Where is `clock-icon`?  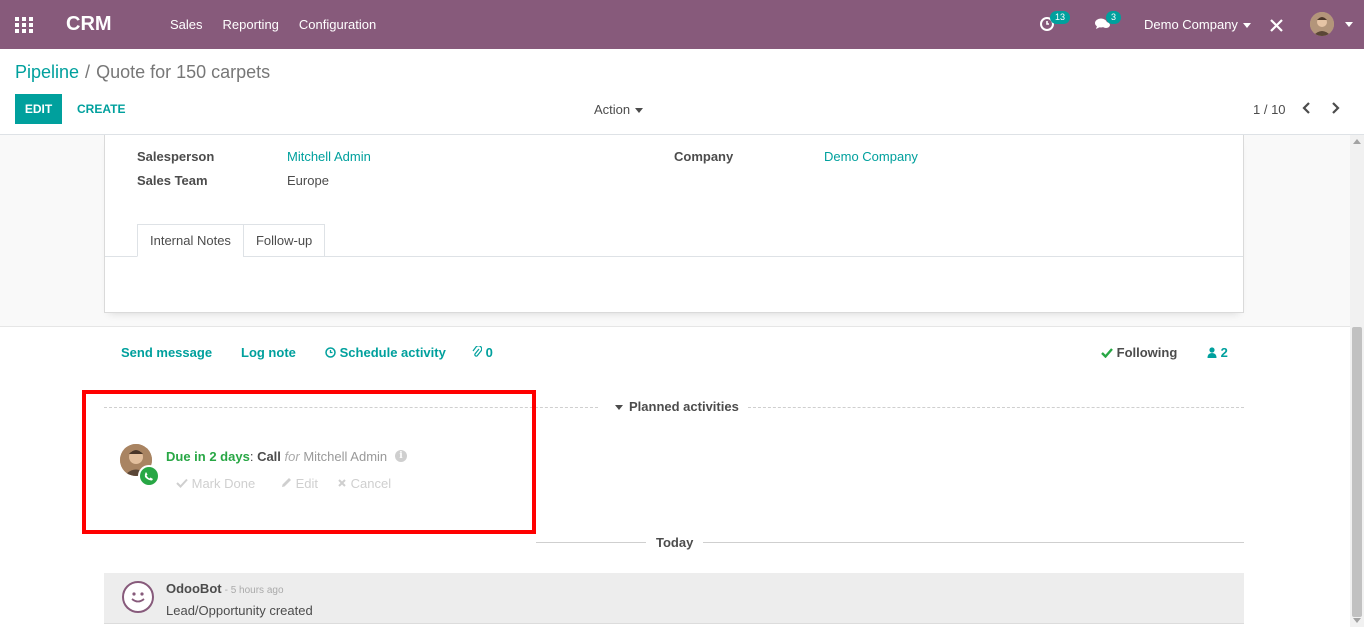
clock-icon is located at coordinates (330, 352).